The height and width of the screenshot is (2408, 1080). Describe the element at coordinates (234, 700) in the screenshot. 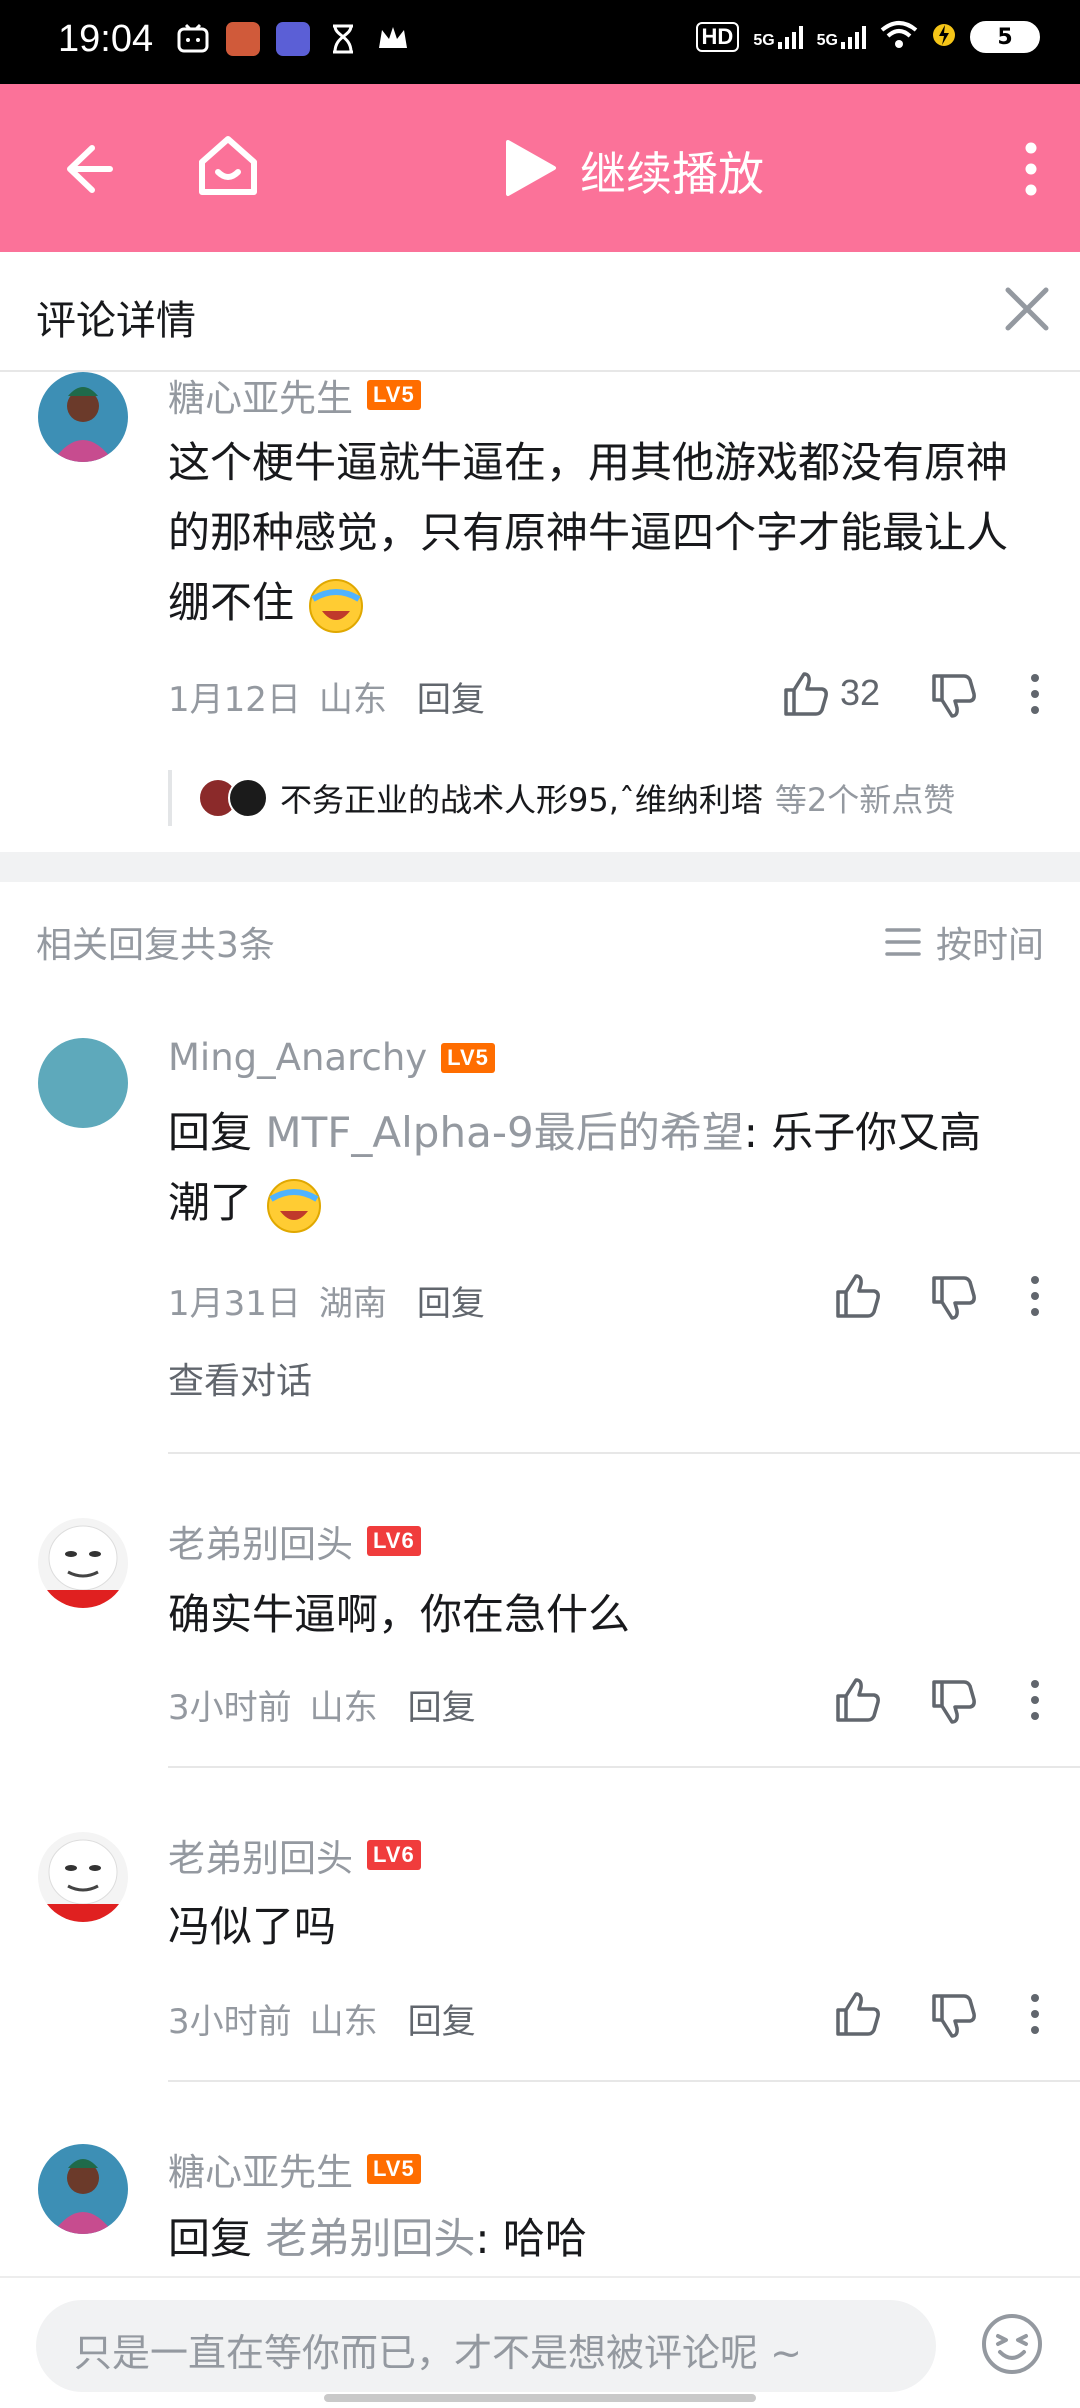

I see `comment-date: 1月12日` at that location.